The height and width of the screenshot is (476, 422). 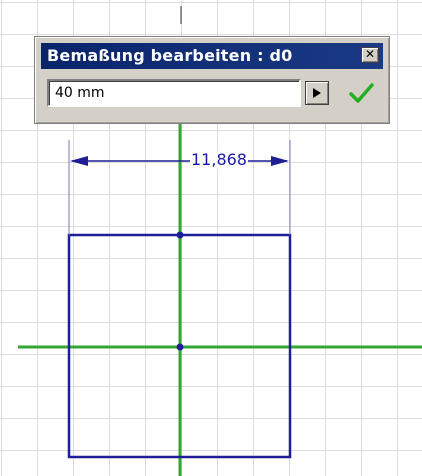 What do you see at coordinates (219, 160) in the screenshot?
I see `dimension-value-label: 11,868` at bounding box center [219, 160].